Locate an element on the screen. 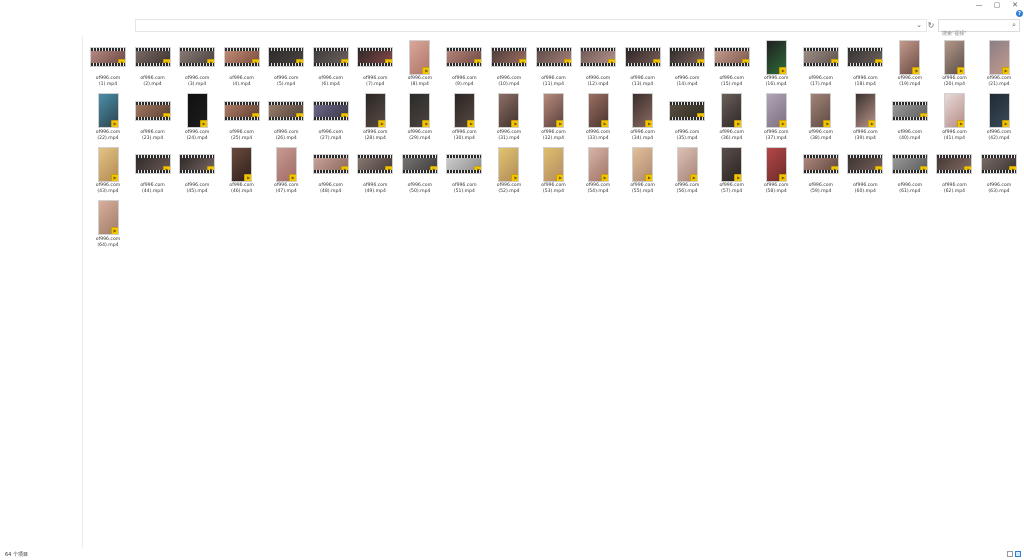 The height and width of the screenshot is (560, 1024). file-item: ▶ of996.com (19).mp4 is located at coordinates (910, 64).